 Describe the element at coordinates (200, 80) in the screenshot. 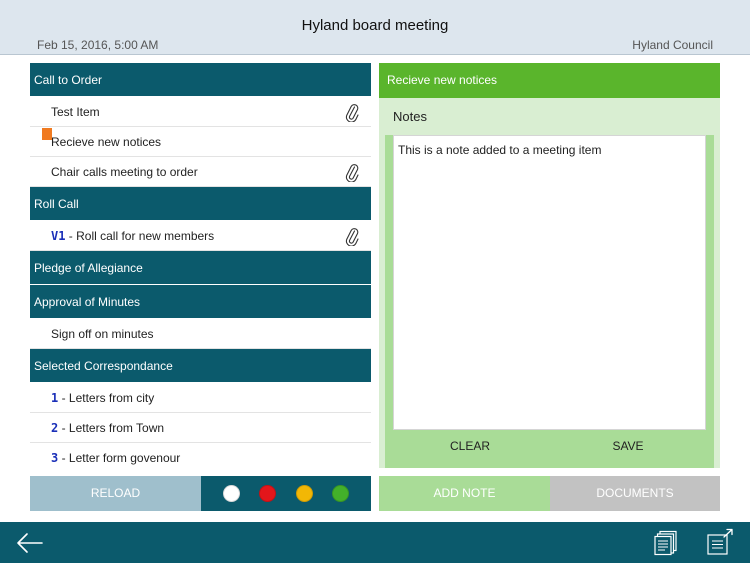

I see `section-call-to-order: Call to Order` at that location.